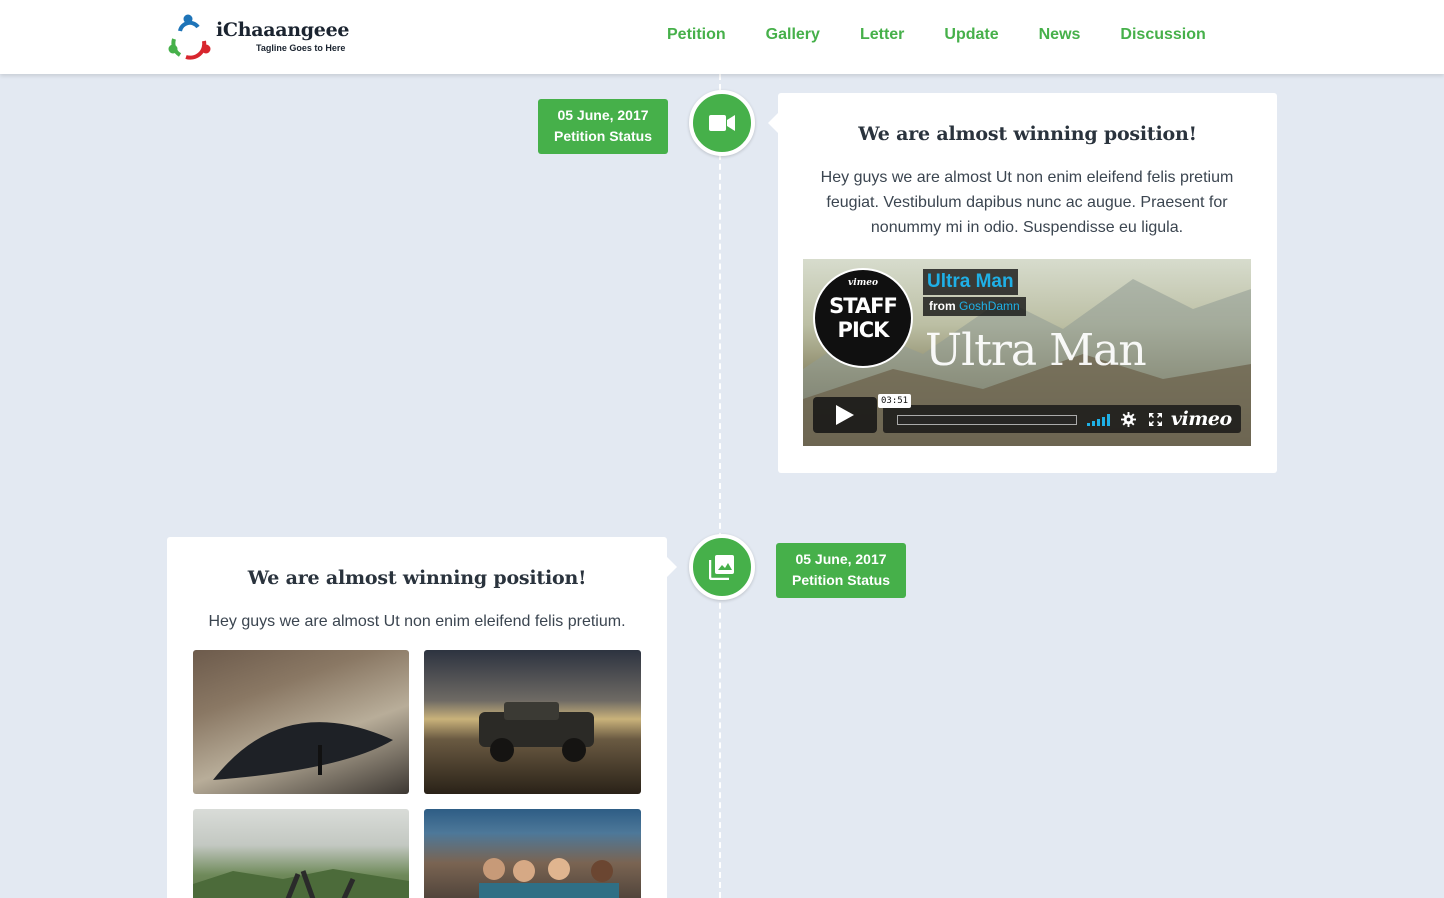 The image size is (1444, 898). Describe the element at coordinates (283, 30) in the screenshot. I see `logo-title: iChaaangeee` at that location.